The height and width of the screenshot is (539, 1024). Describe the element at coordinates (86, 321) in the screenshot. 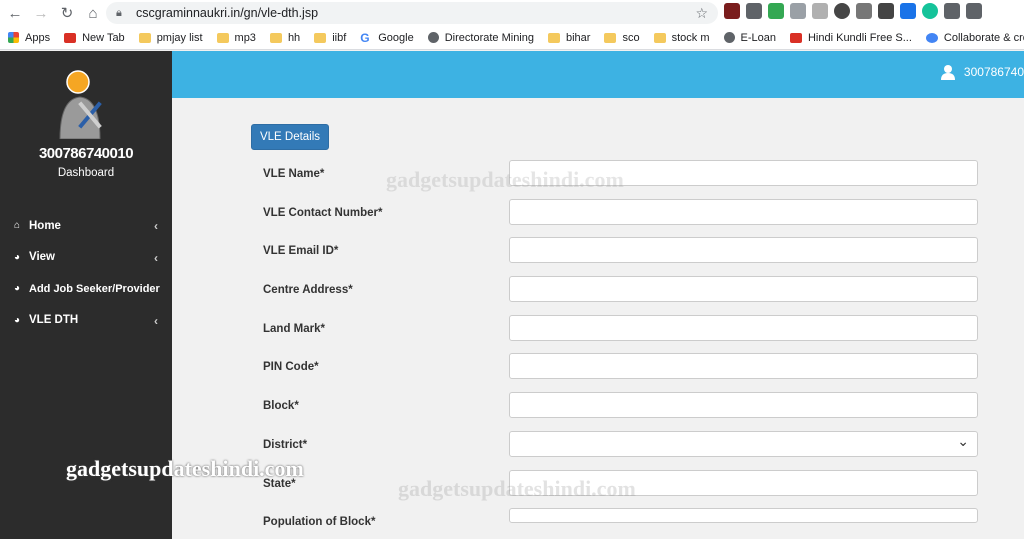

I see `sidebar-item-vle-dth: ◕ VLE DTH ‹` at that location.